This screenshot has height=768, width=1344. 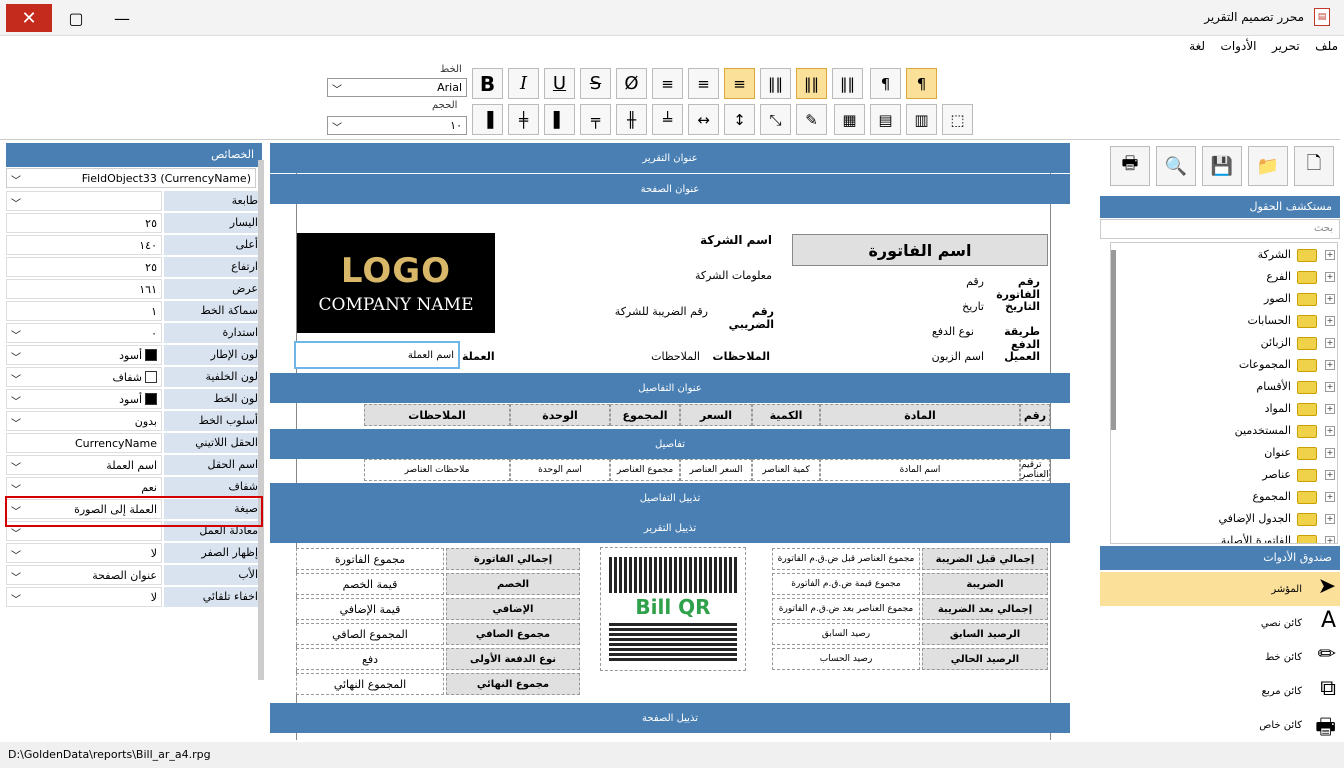 I want to click on band-details: تفاصيل, so click(x=670, y=444).